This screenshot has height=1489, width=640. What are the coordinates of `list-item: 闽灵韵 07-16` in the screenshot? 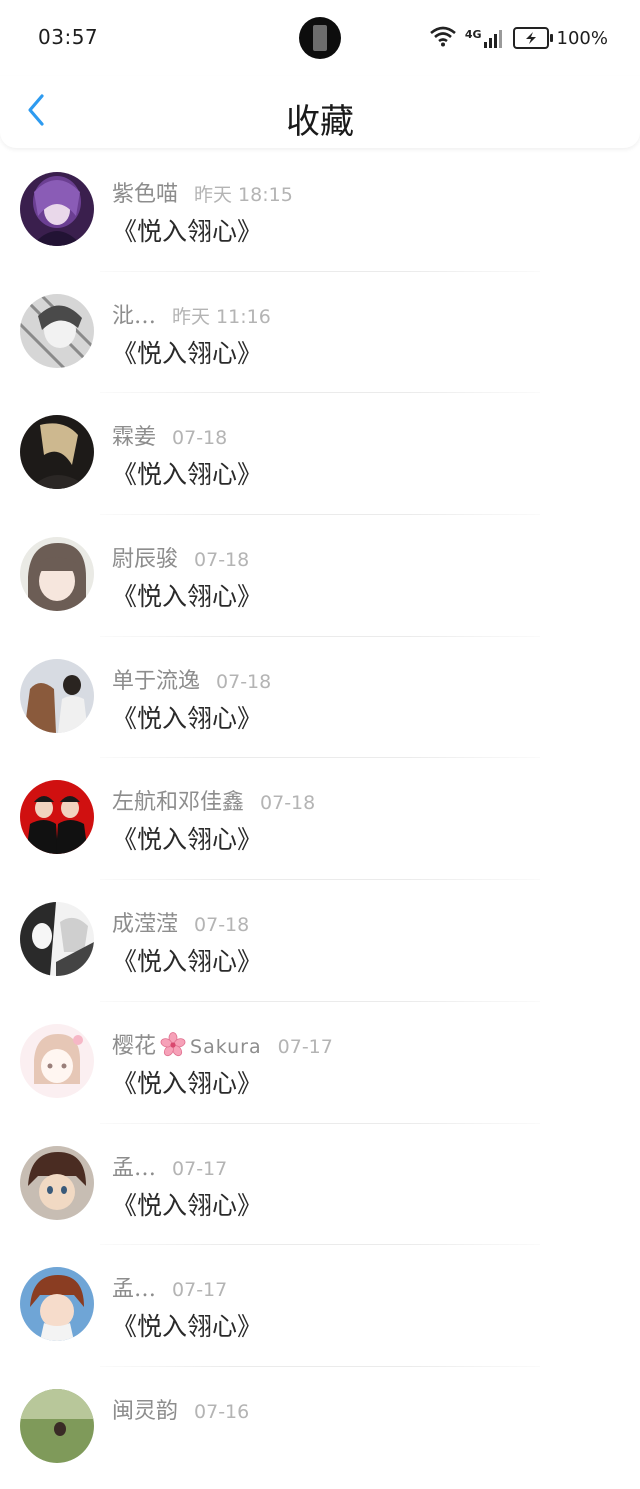 It's located at (320, 1428).